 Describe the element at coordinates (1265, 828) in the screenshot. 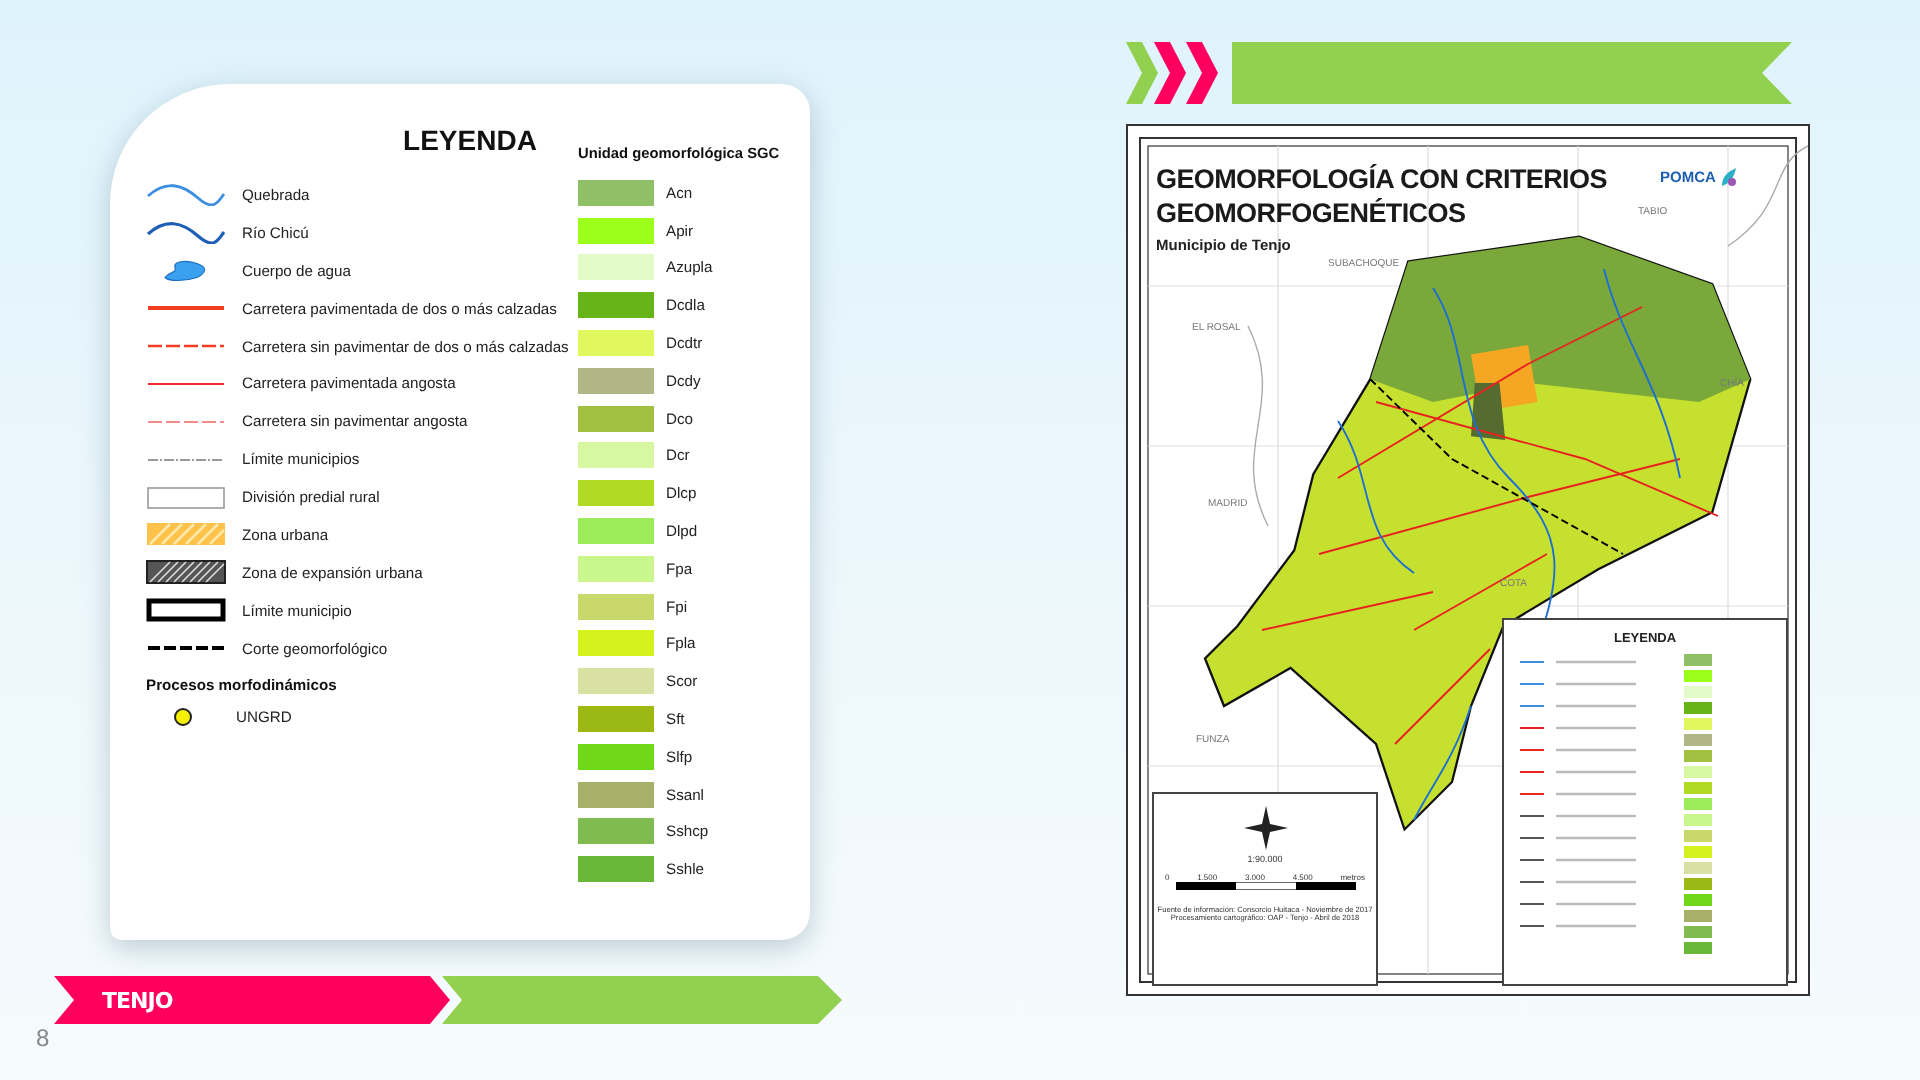

I see `north-arrow-icon` at that location.